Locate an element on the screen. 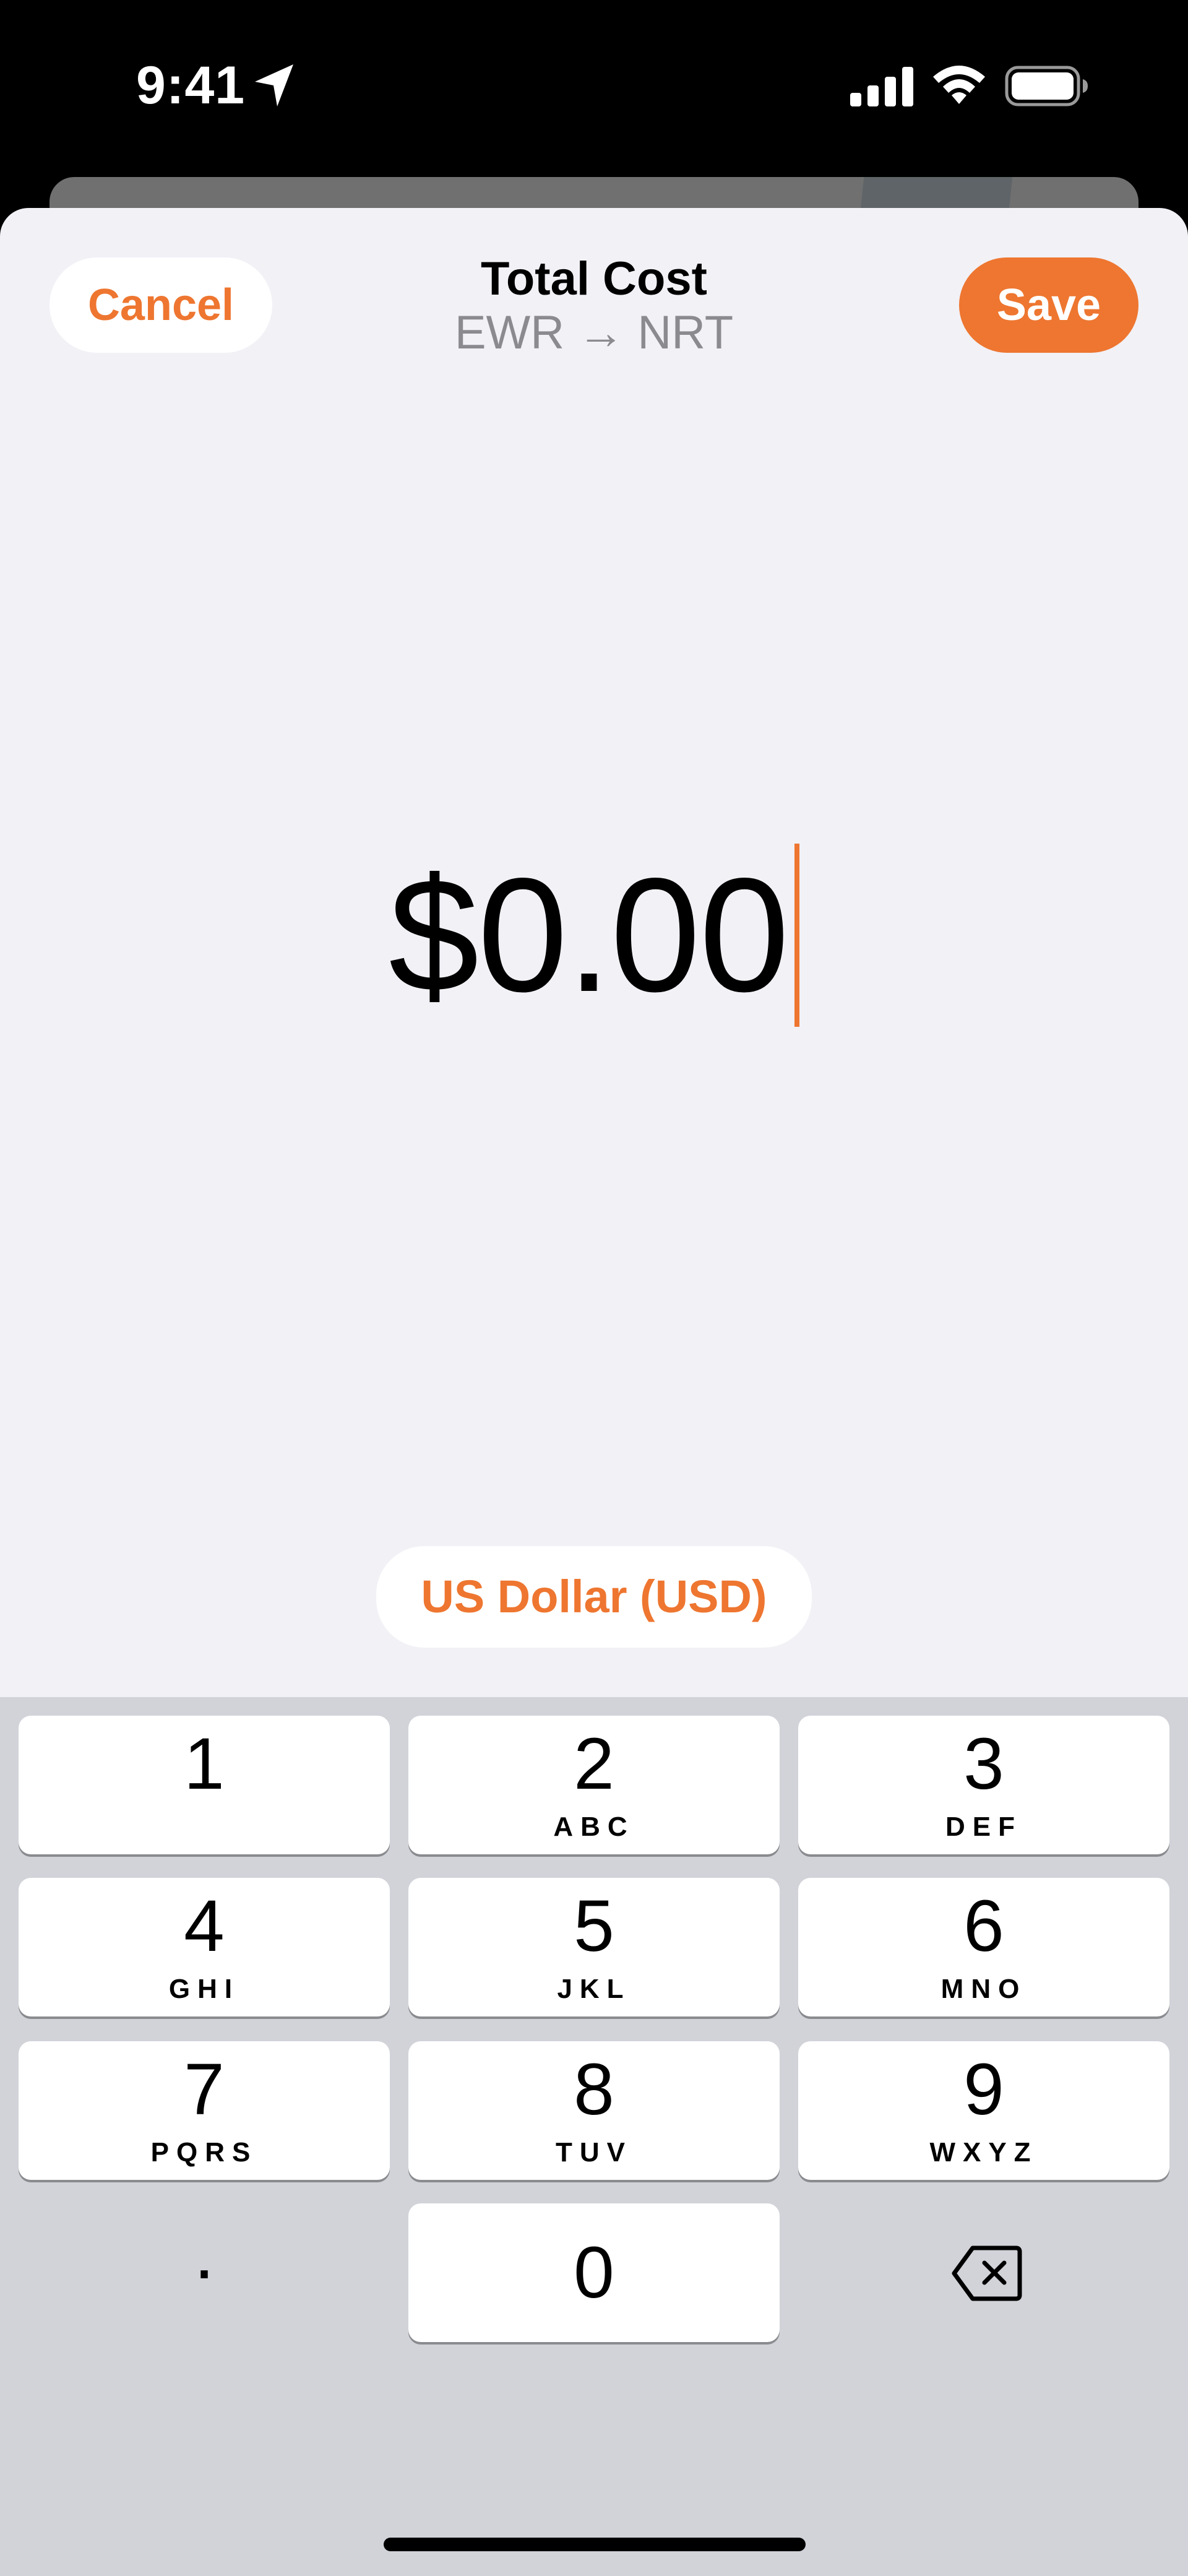  delete-key is located at coordinates (983, 2272).